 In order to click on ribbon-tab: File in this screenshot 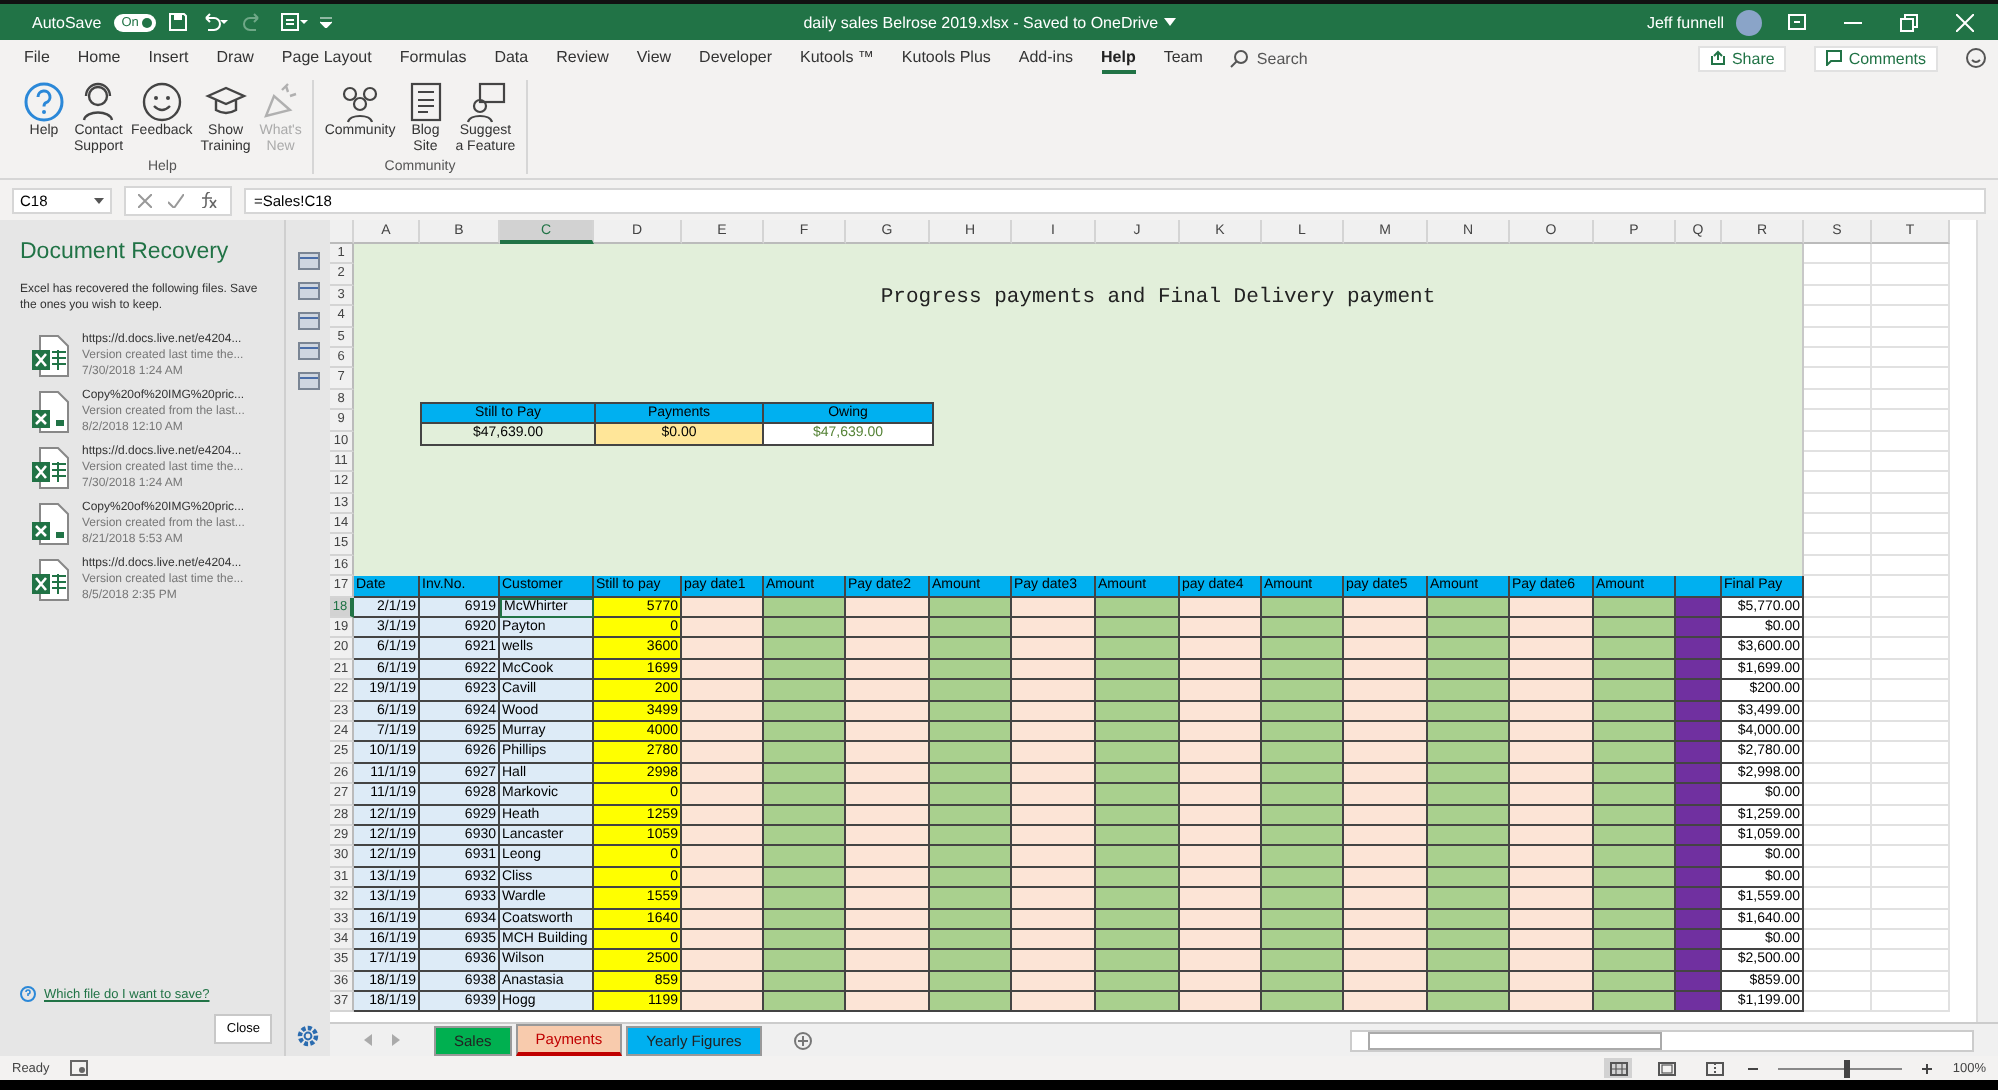, I will do `click(37, 58)`.